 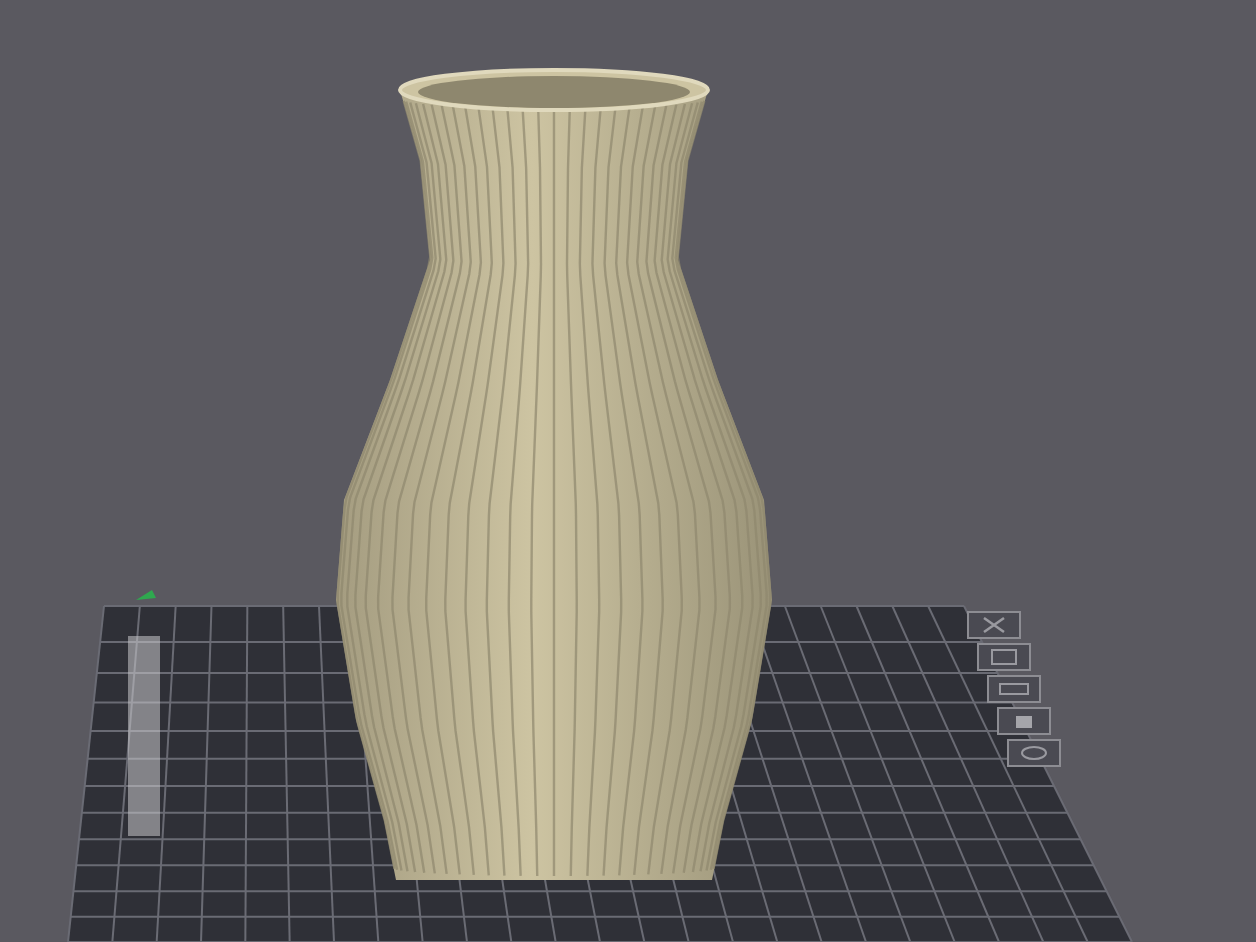 What do you see at coordinates (1034, 753) in the screenshot?
I see `eye-button` at bounding box center [1034, 753].